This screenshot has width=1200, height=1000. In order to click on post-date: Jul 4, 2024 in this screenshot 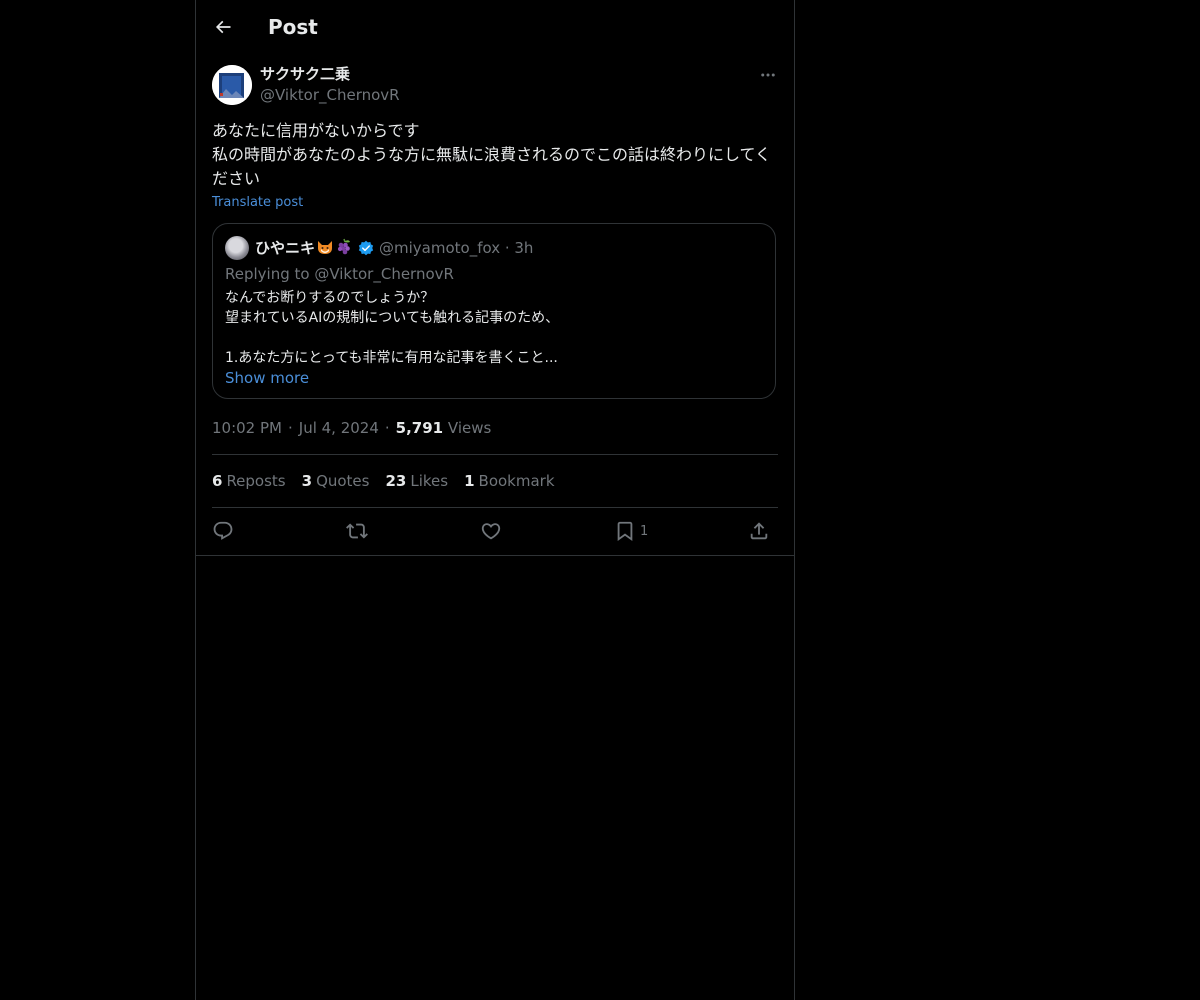, I will do `click(339, 428)`.